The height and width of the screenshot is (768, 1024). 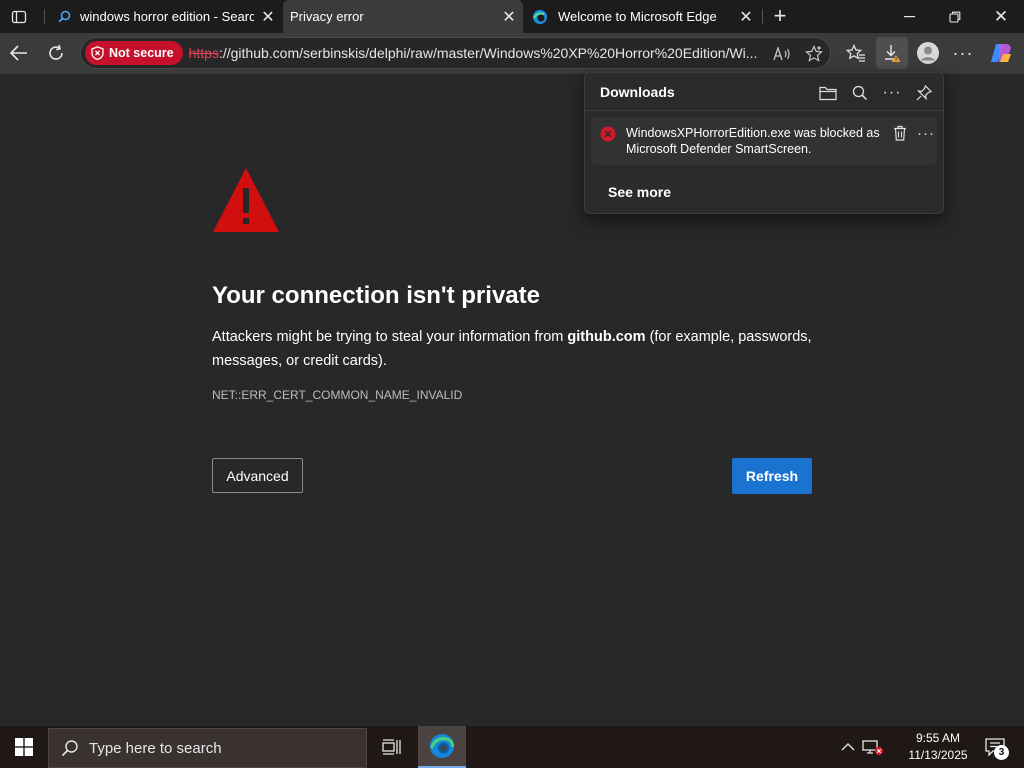 What do you see at coordinates (814, 54) in the screenshot?
I see `favorite-star-icon` at bounding box center [814, 54].